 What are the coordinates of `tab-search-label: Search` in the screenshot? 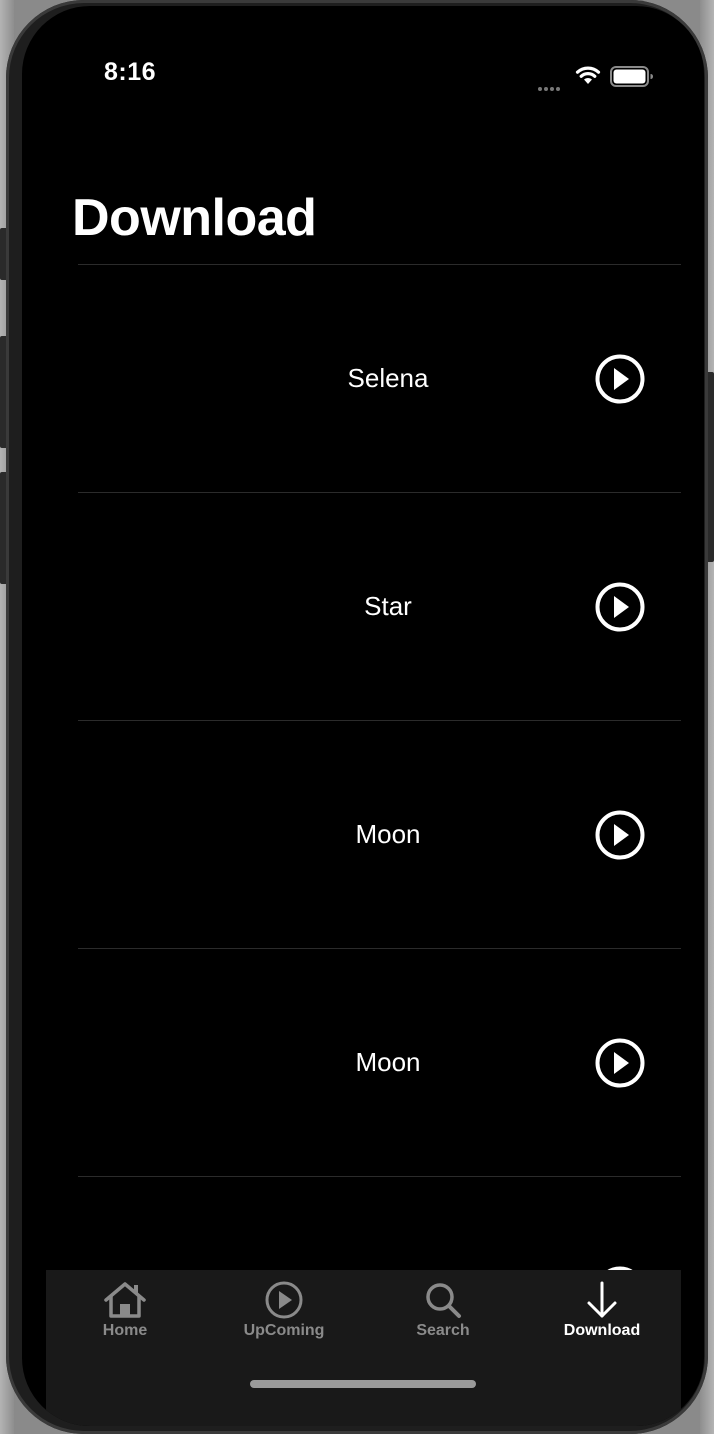 It's located at (443, 1330).